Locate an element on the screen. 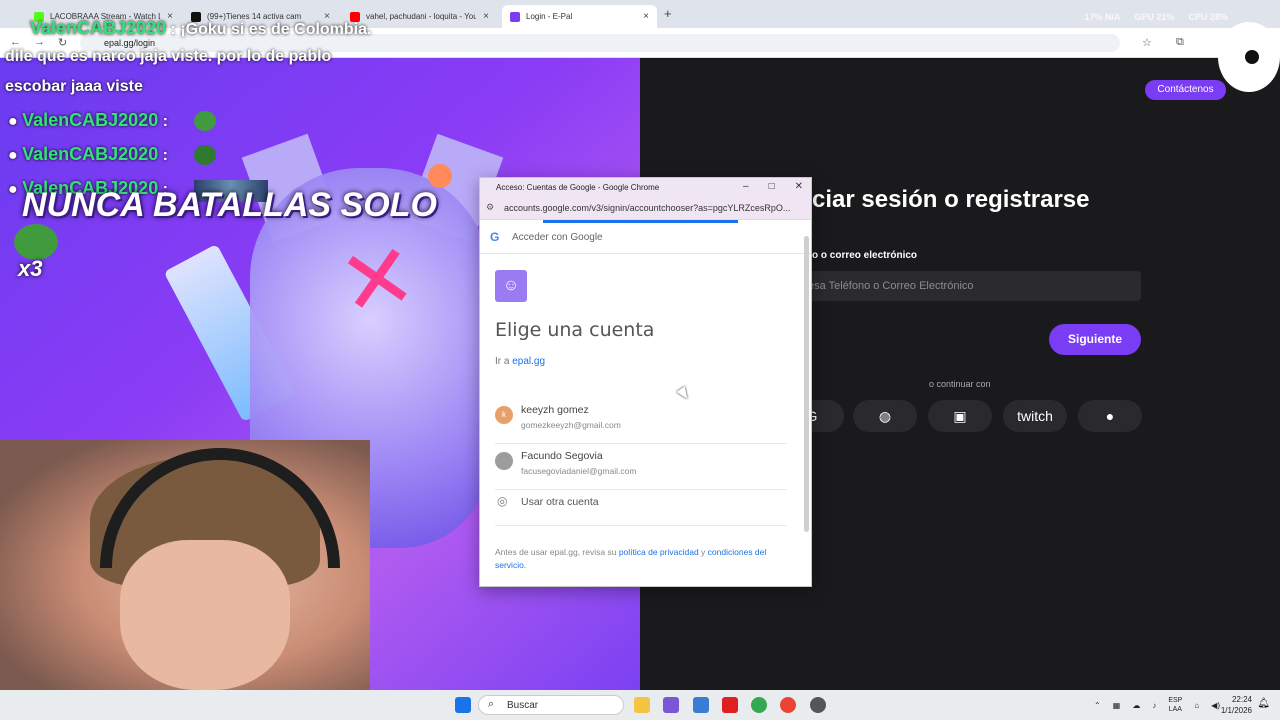 The height and width of the screenshot is (720, 1280). google-icon: G is located at coordinates (495, 237).